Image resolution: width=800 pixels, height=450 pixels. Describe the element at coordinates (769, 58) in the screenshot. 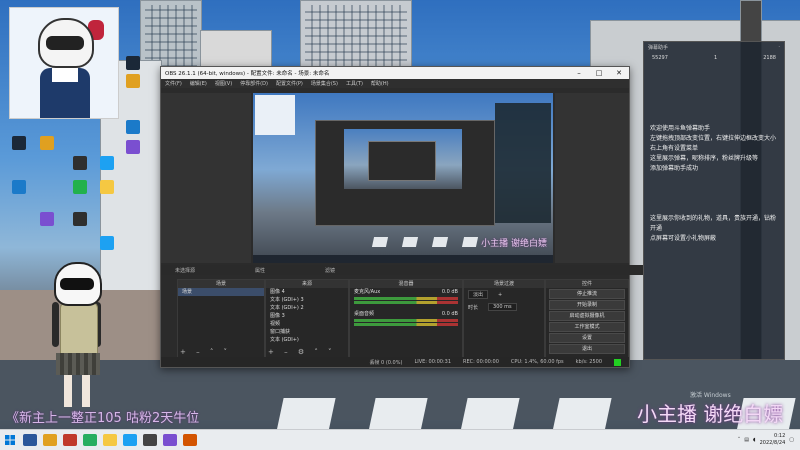

I see `stat-fans: 2188` at that location.